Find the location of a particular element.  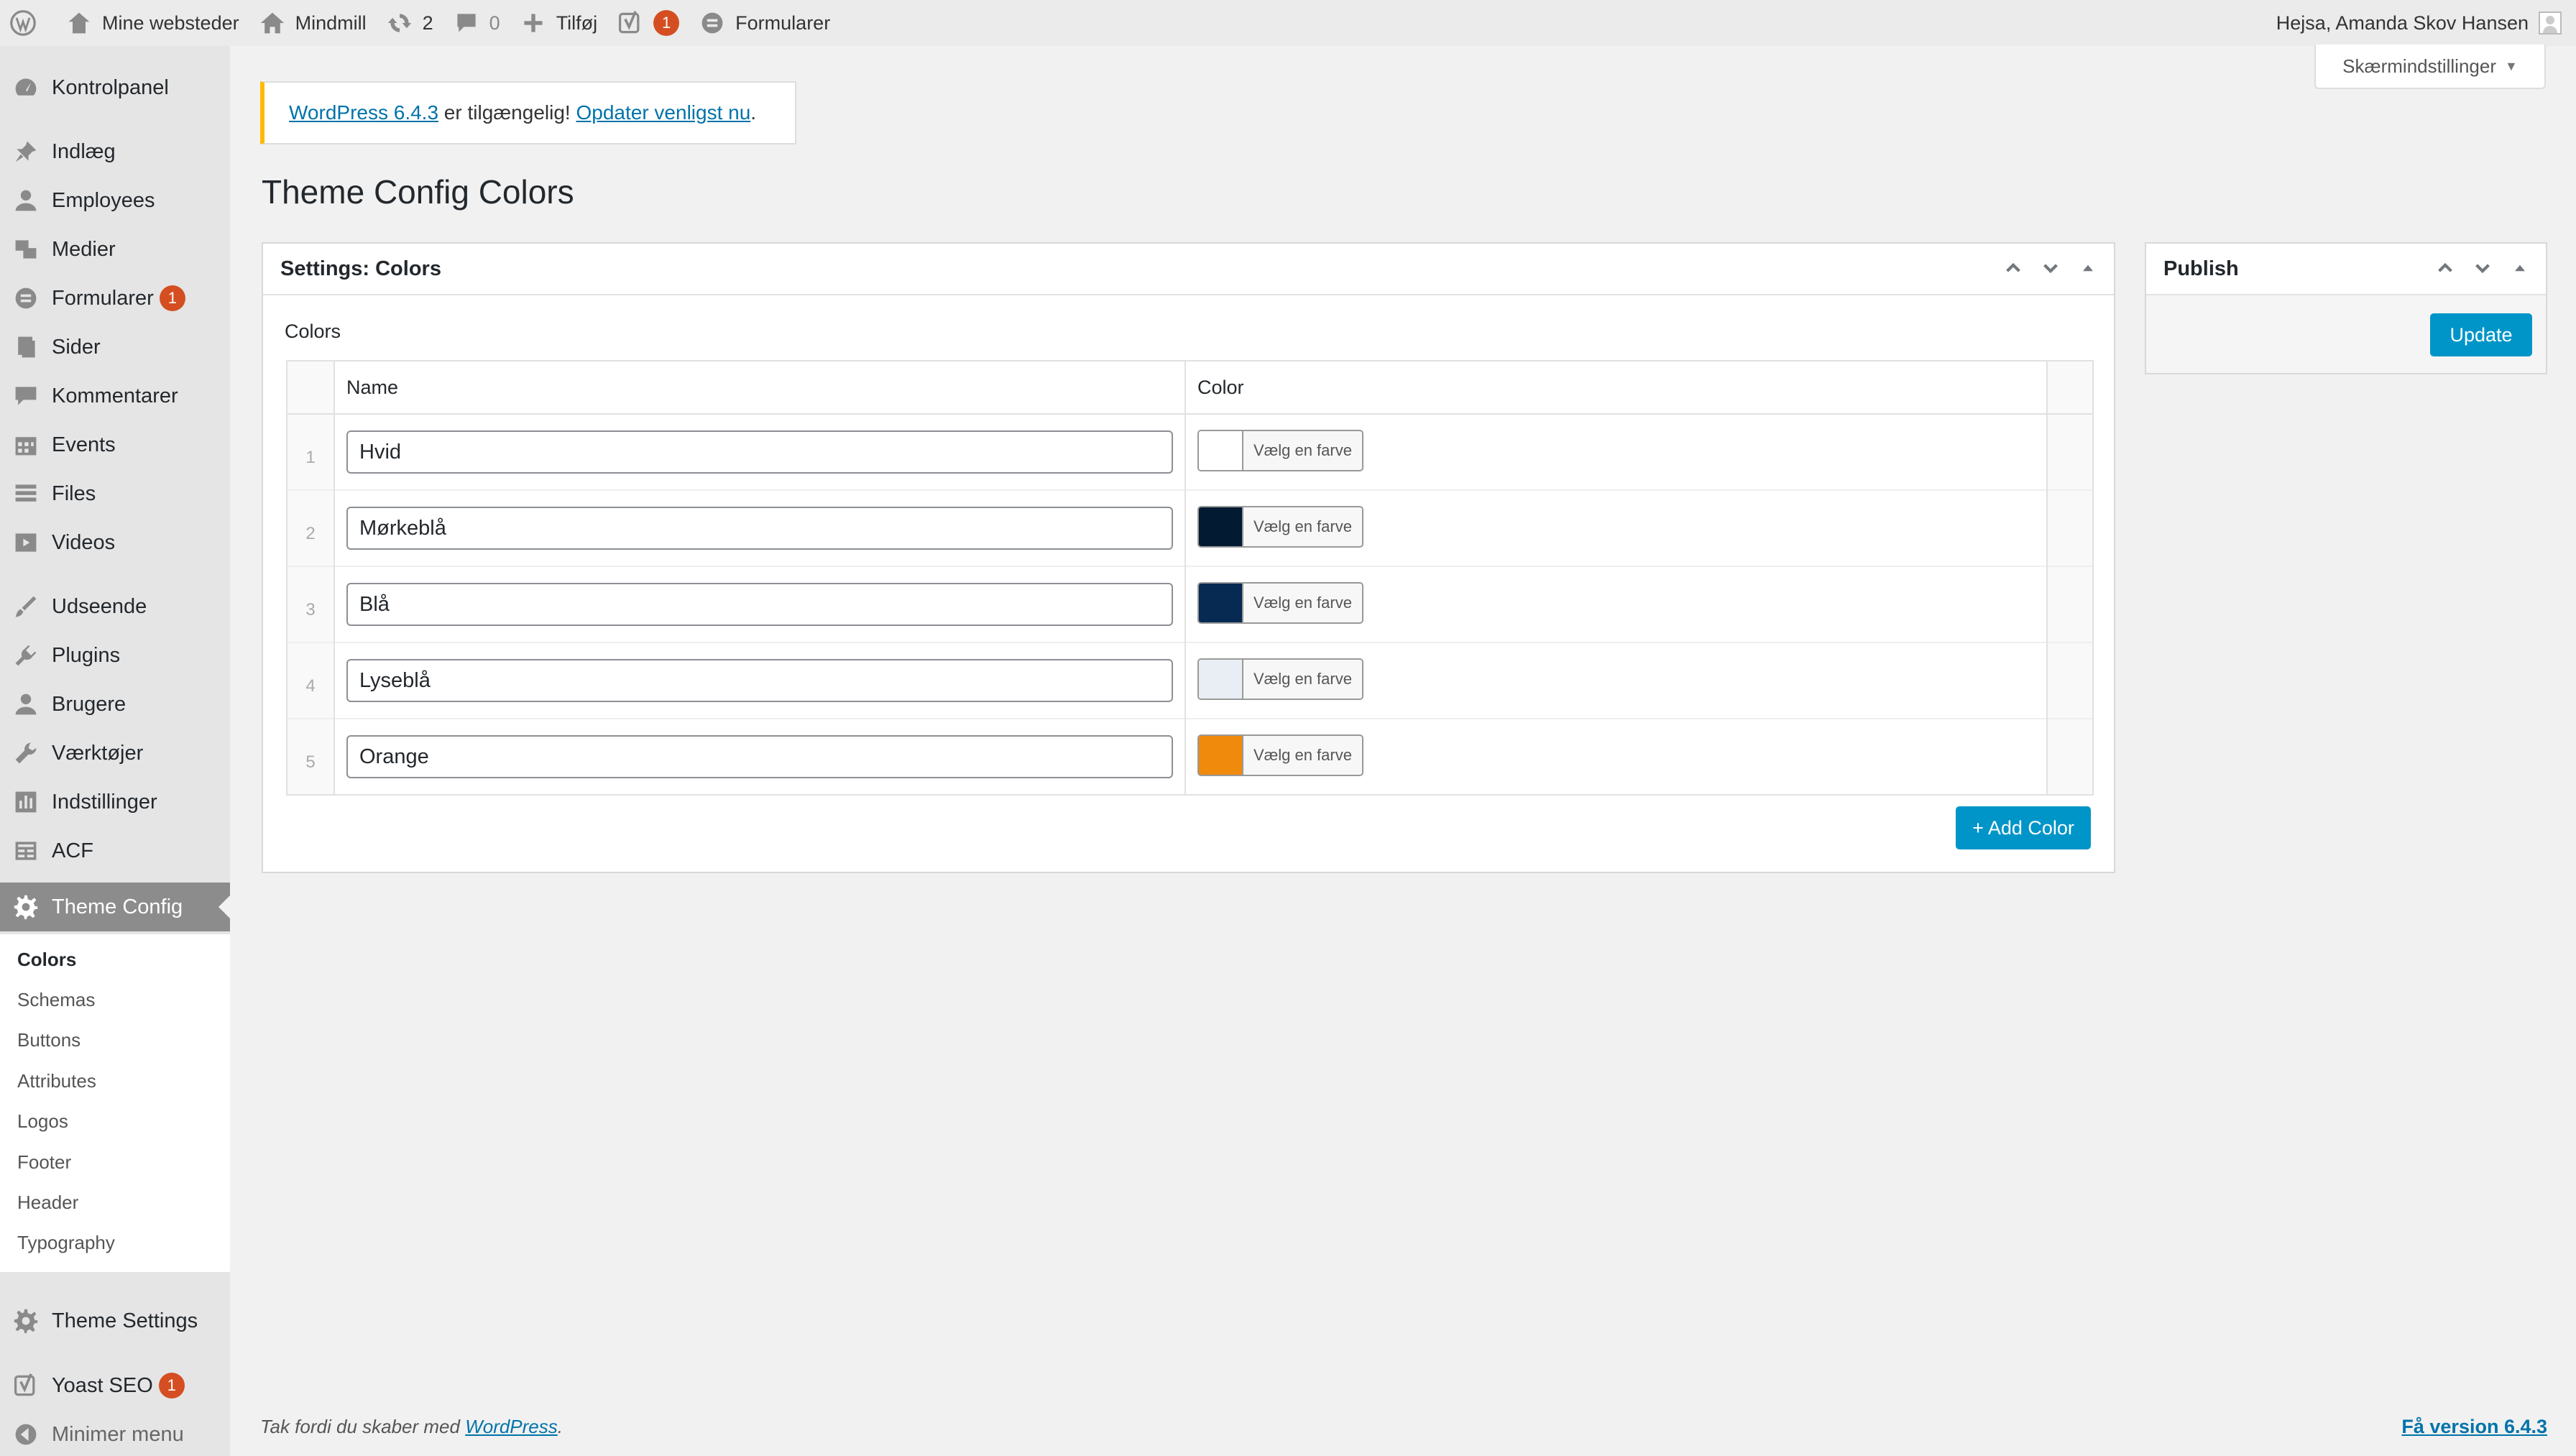

submenu-item-colors: Colors is located at coordinates (46, 960).